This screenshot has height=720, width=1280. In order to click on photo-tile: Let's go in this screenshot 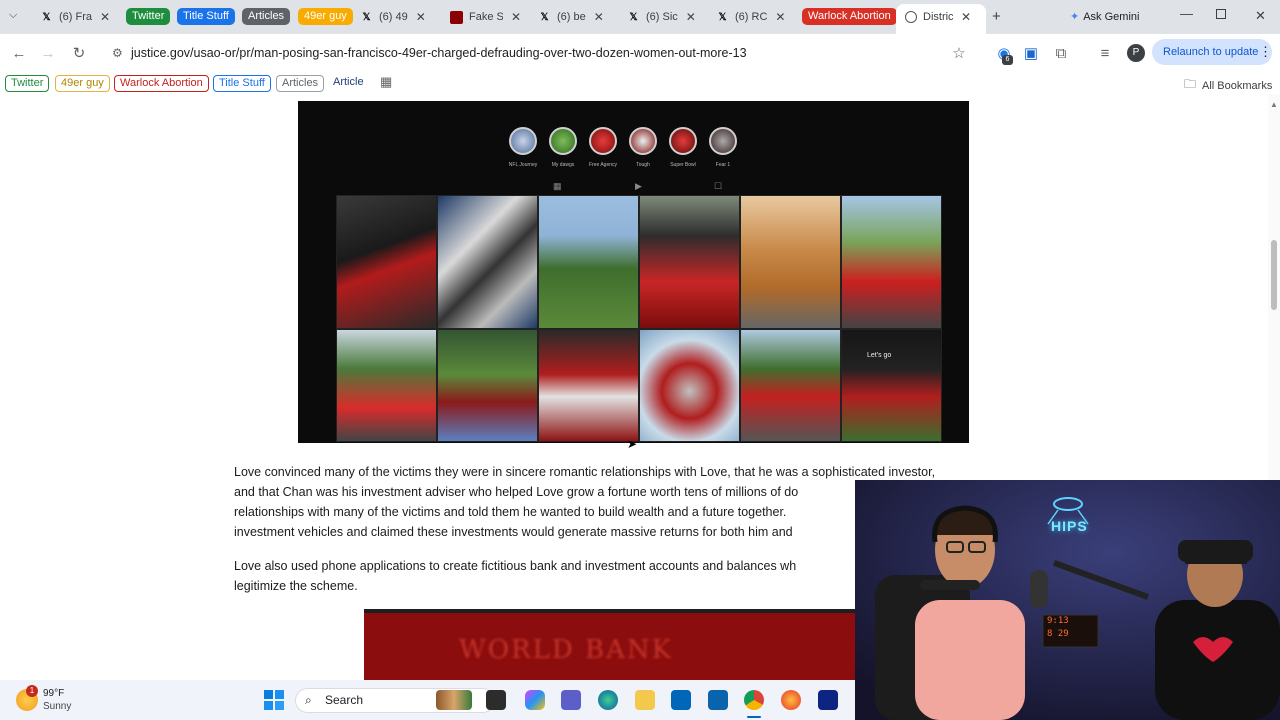, I will do `click(891, 385)`.